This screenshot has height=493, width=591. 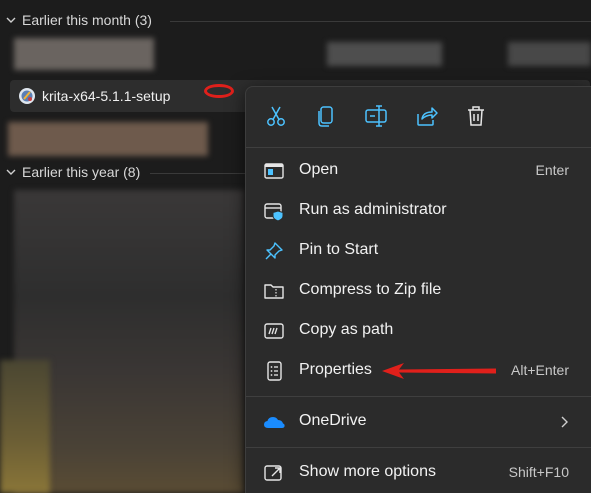 What do you see at coordinates (274, 422) in the screenshot?
I see `onedrive-cloud-icon` at bounding box center [274, 422].